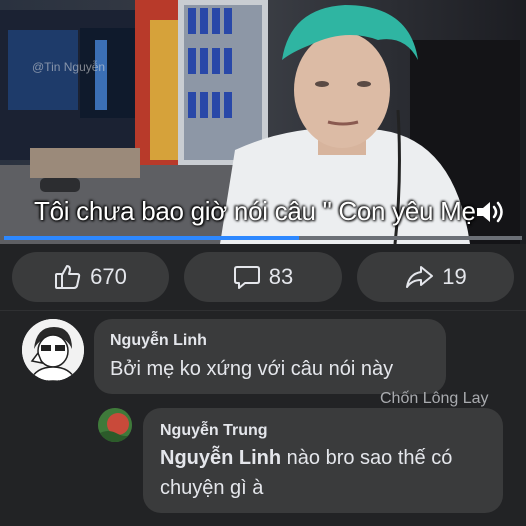  Describe the element at coordinates (220, 458) in the screenshot. I see `reply-mention: Nguyễn Linh` at that location.